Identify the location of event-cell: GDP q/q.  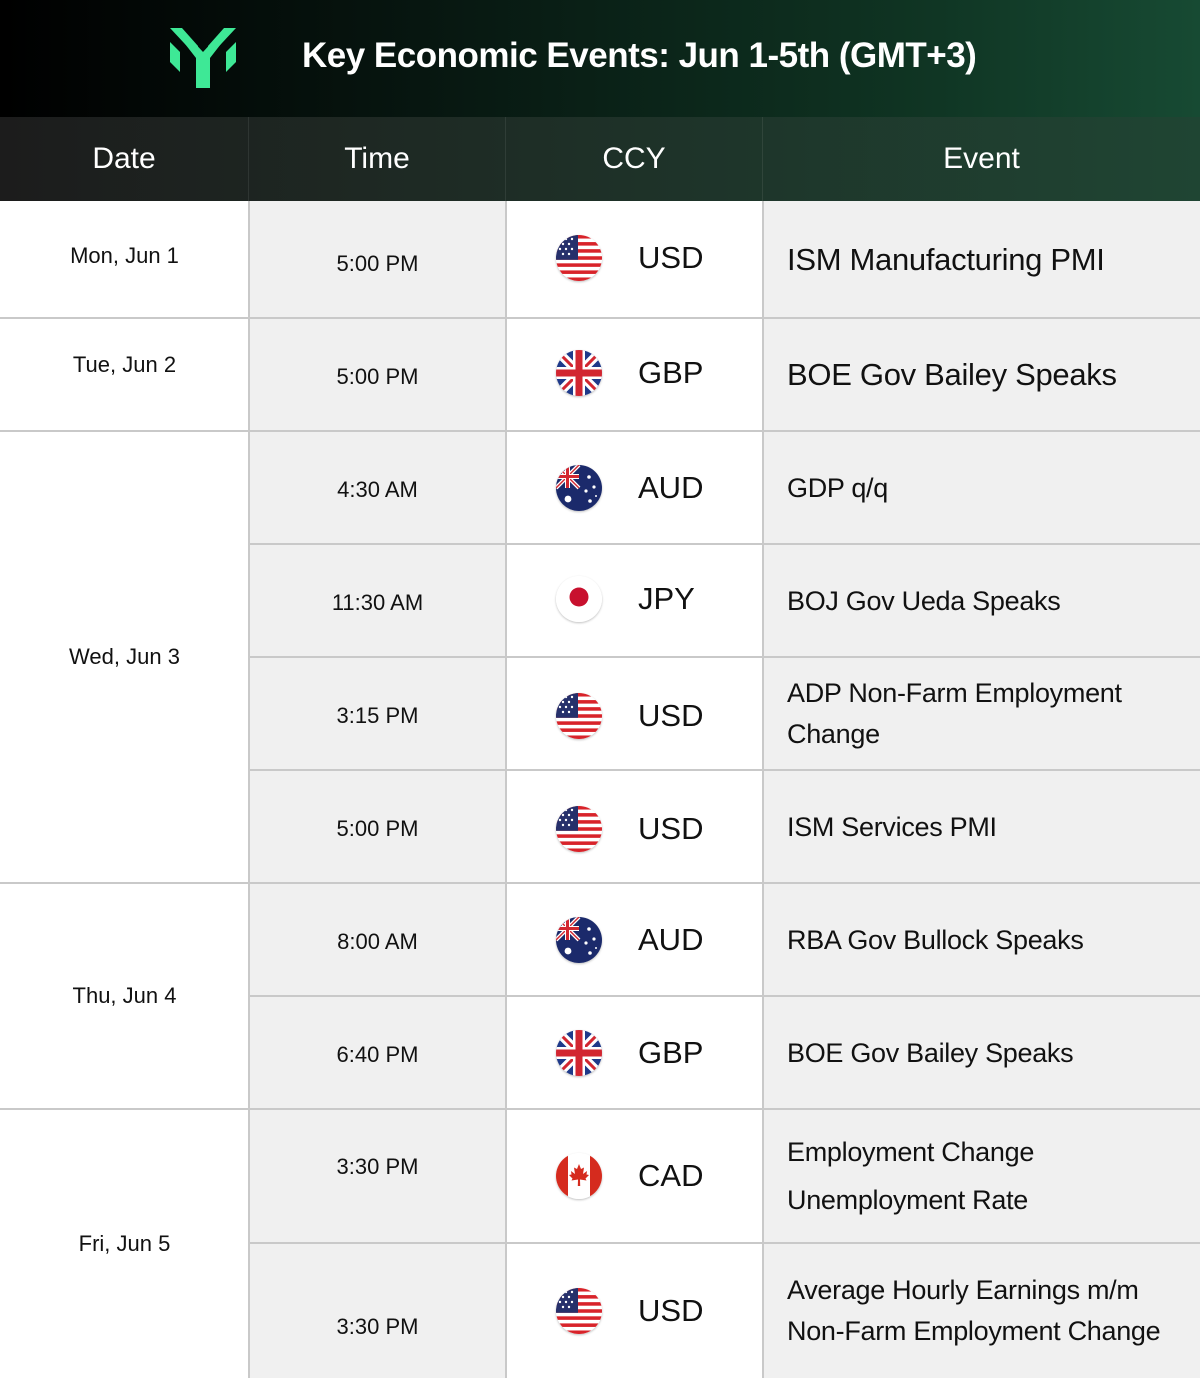
(981, 487).